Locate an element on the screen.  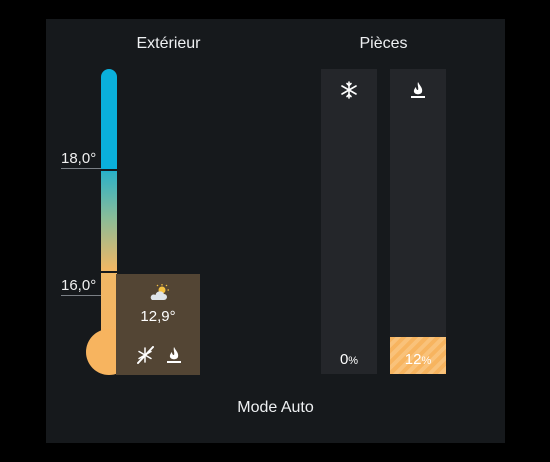
weather-box: 12,9° is located at coordinates (158, 324).